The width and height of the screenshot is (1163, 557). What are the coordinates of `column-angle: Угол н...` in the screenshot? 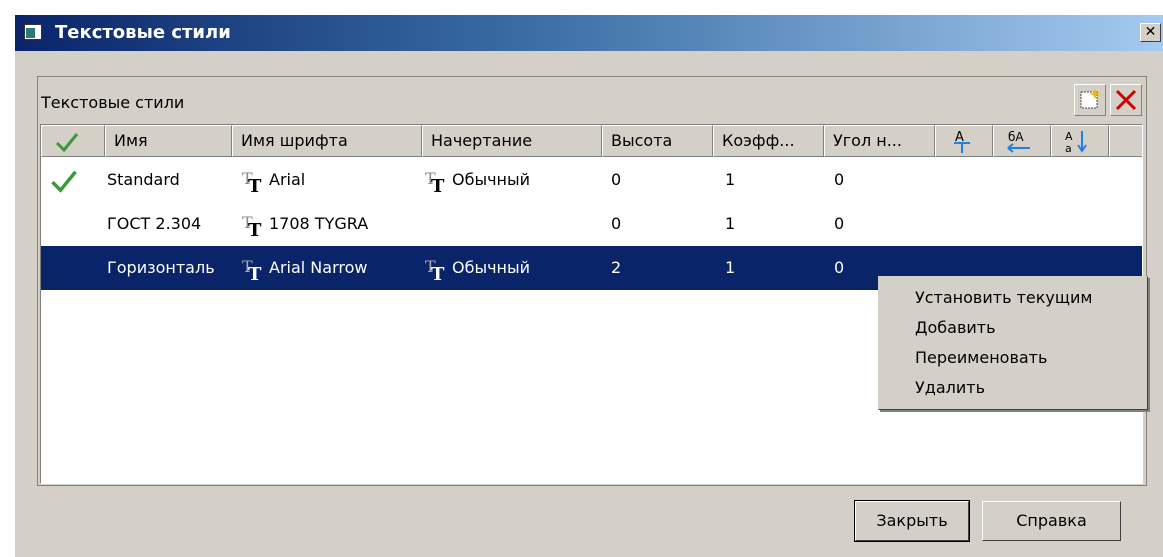 It's located at (879, 141).